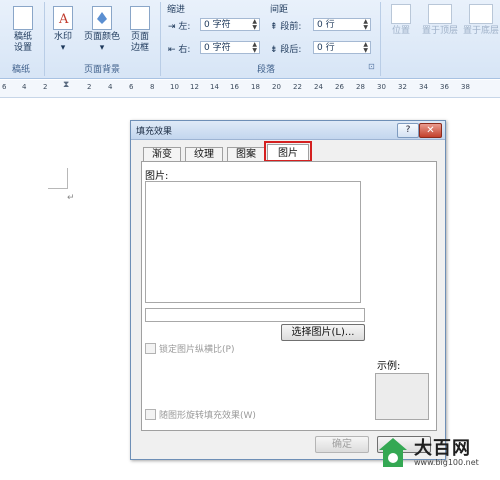 The width and height of the screenshot is (500, 480). I want to click on ruler-tick: 38, so click(465, 87).